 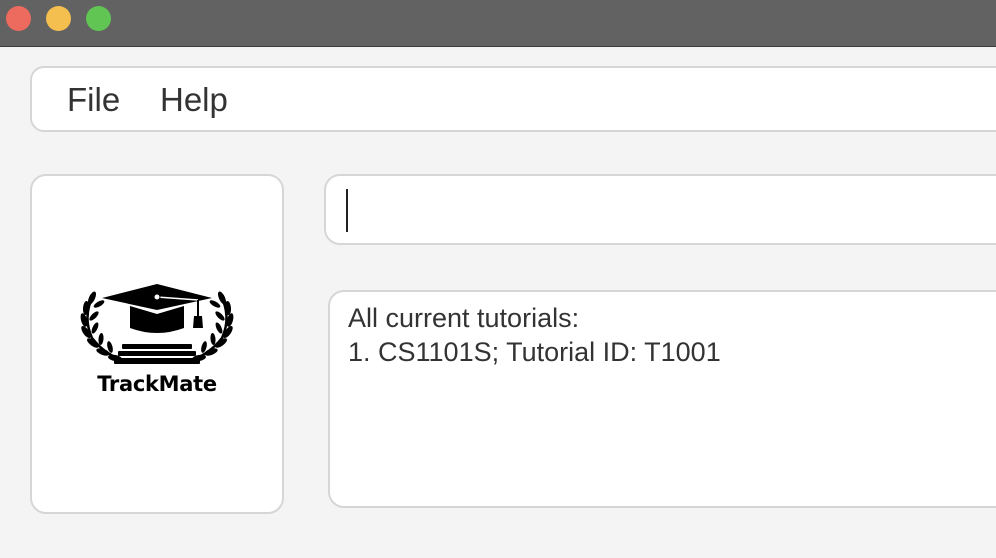 I want to click on command-box, so click(x=660, y=209).